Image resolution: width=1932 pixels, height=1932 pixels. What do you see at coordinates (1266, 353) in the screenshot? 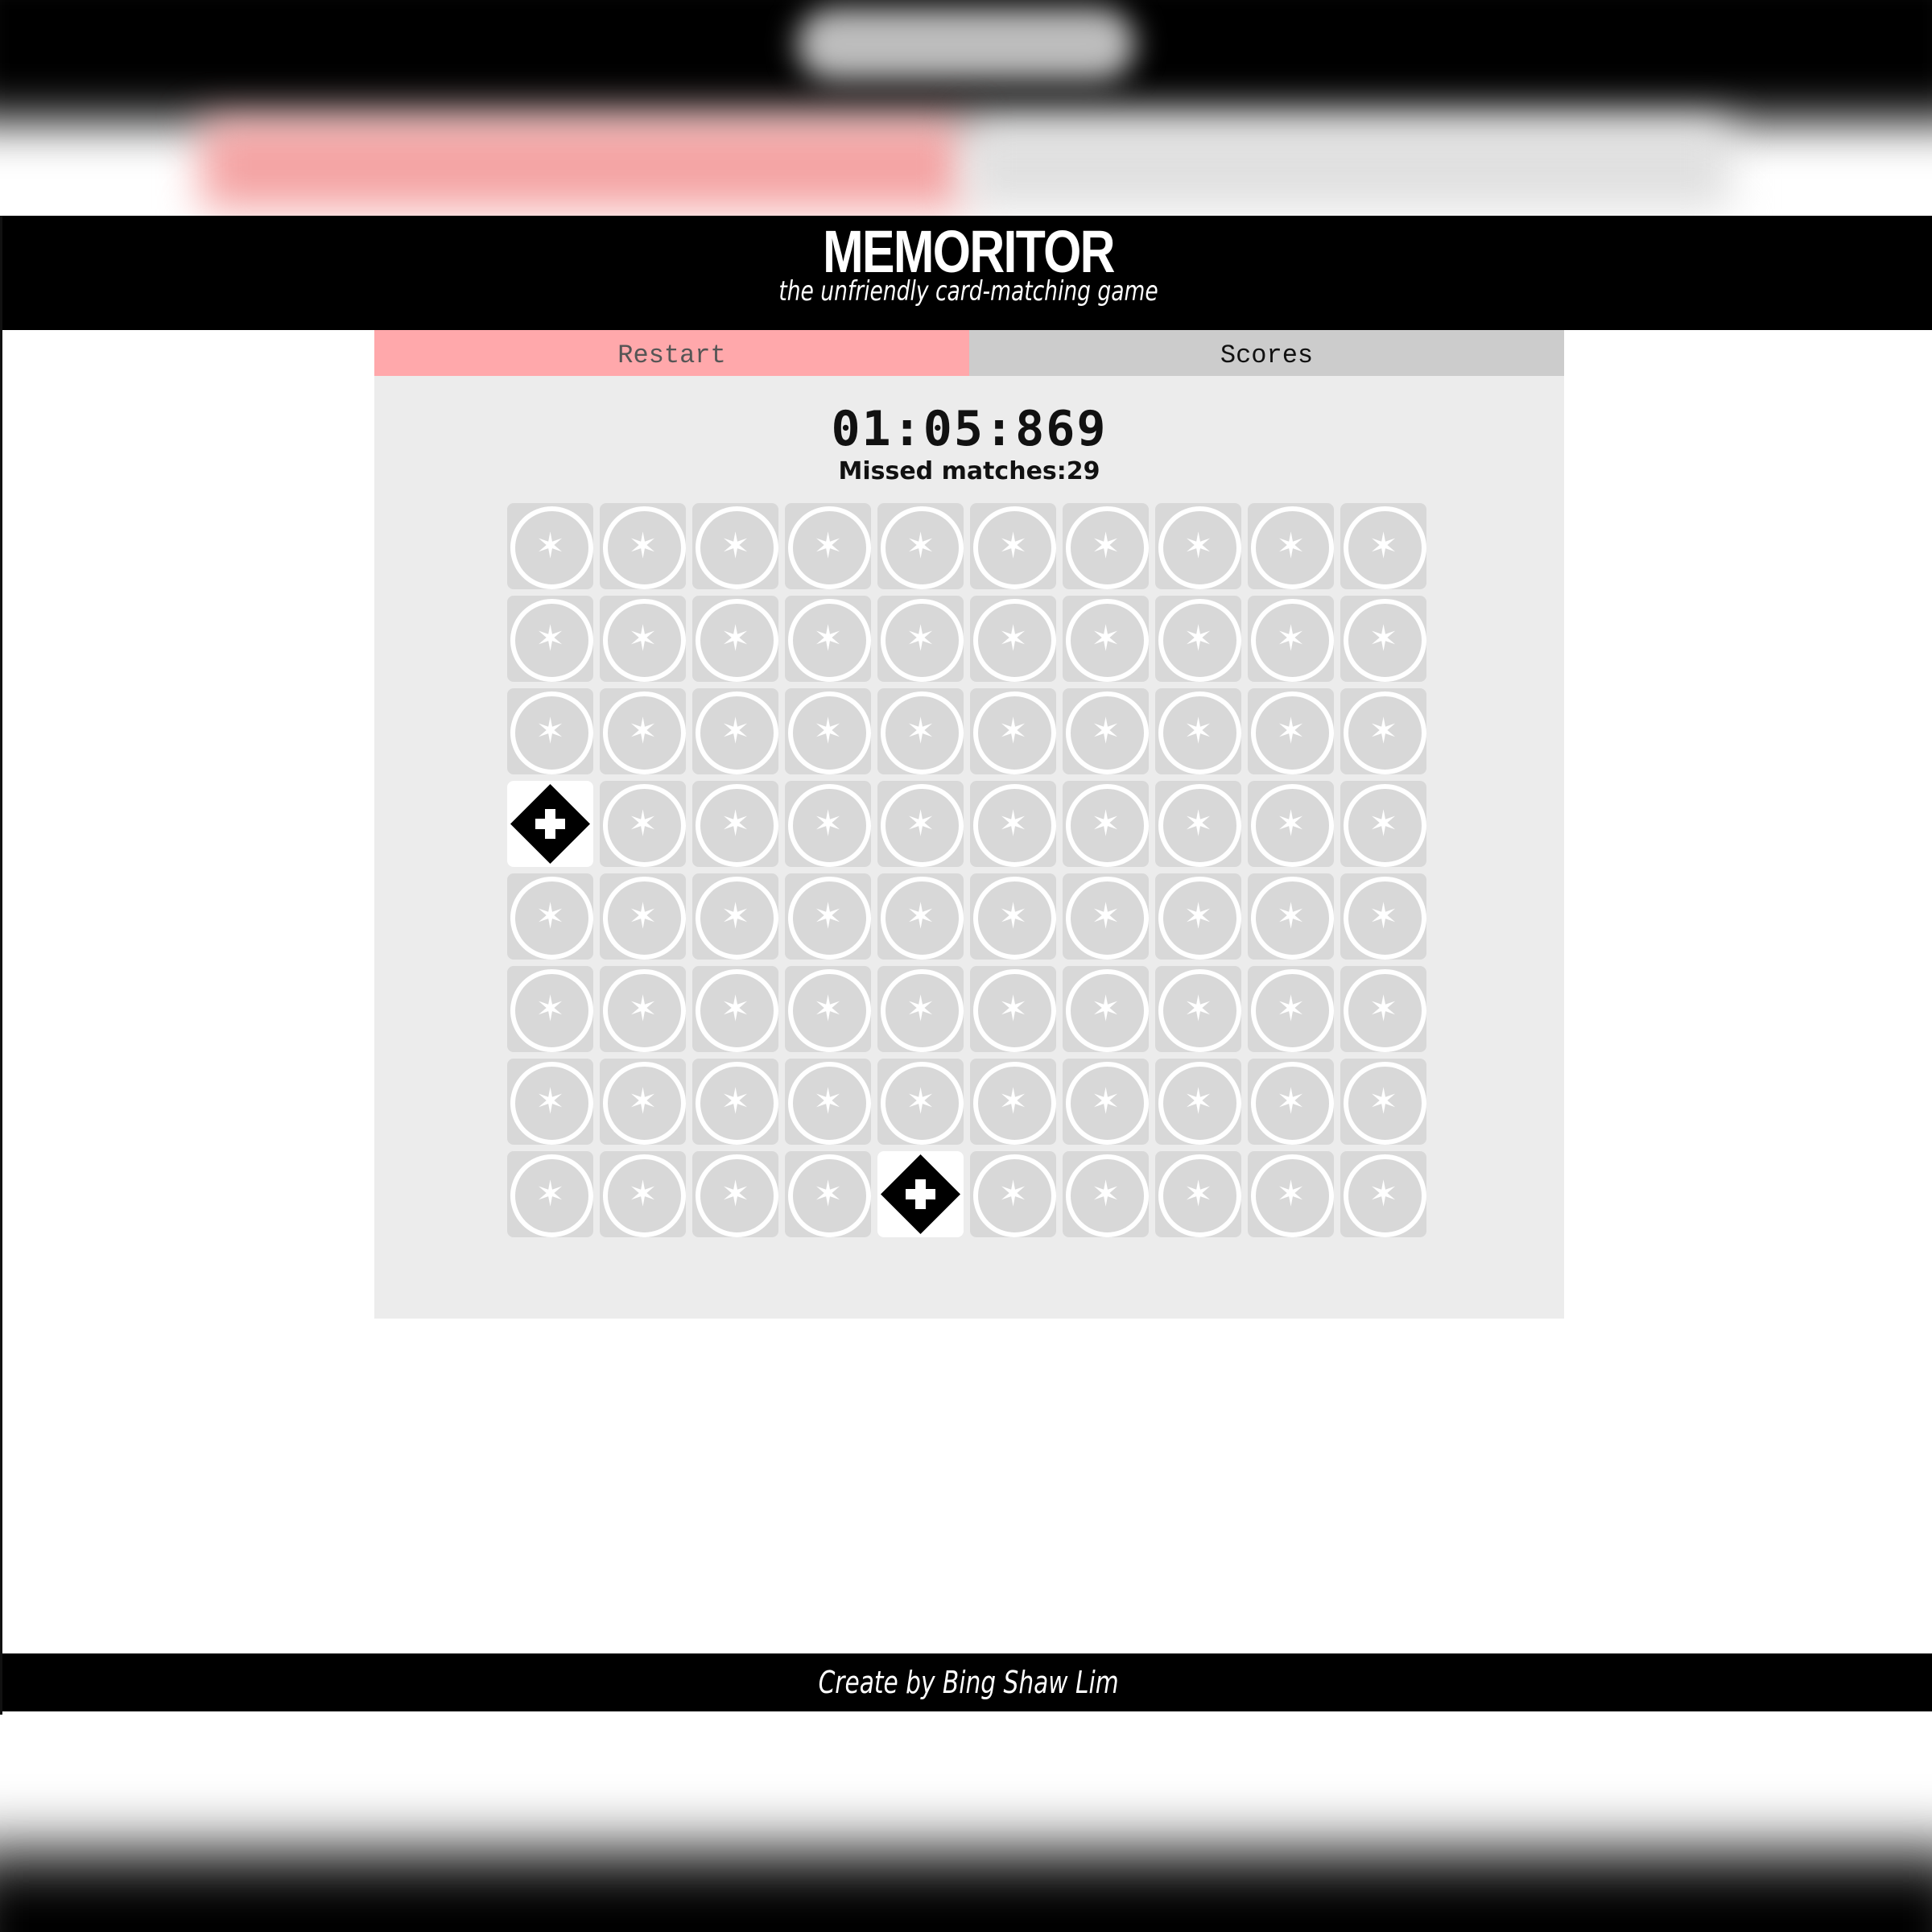
I see `scores-button: Scores` at bounding box center [1266, 353].